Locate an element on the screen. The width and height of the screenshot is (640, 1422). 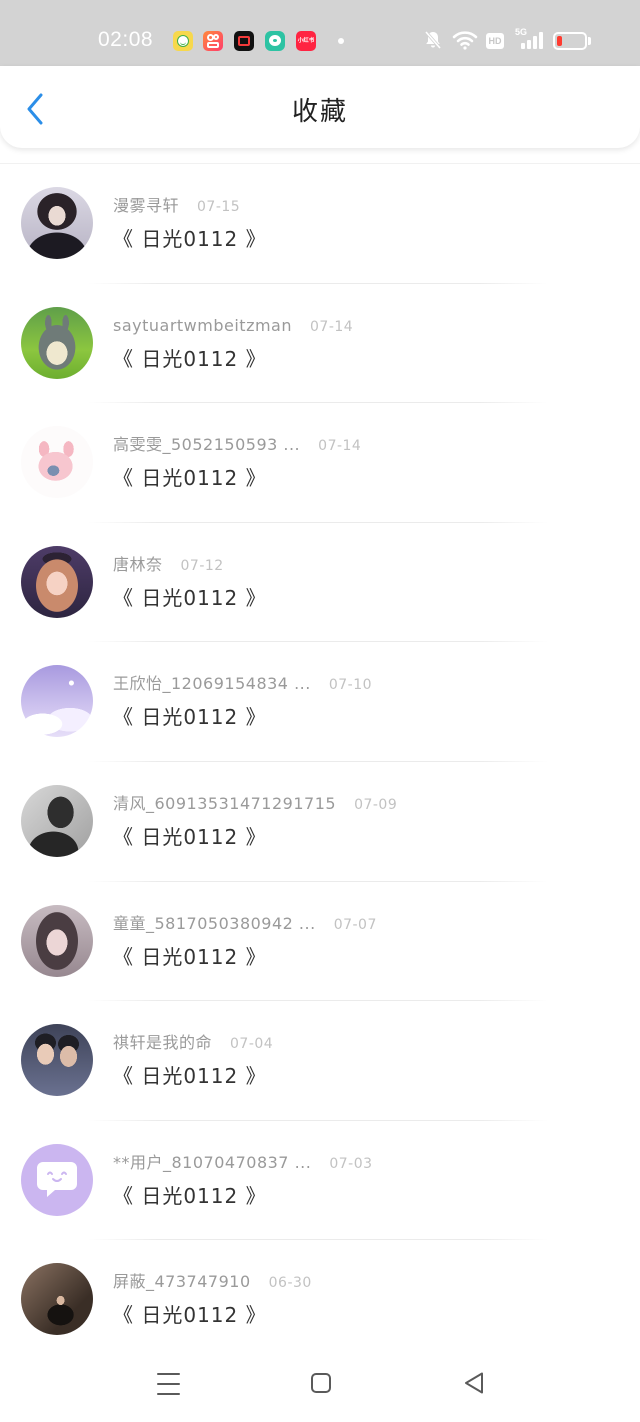
favorite-item: **用户_81070470837 ... 07-03 《 日光0112 》 is located at coordinates (320, 1181).